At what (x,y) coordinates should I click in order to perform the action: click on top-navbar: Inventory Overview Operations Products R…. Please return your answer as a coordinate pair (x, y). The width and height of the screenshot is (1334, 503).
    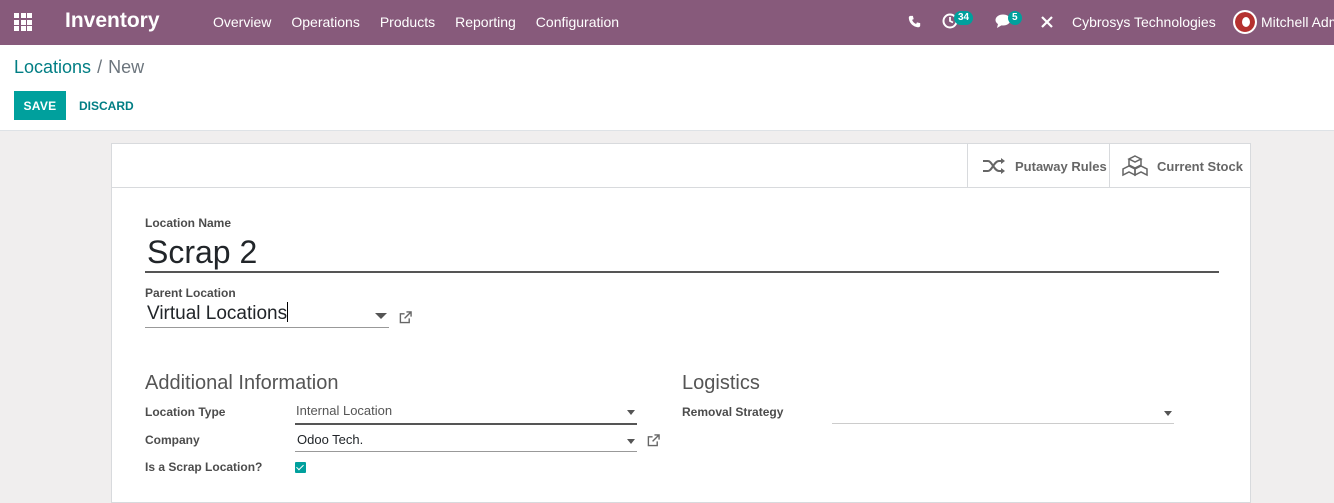
    Looking at the image, I should click on (667, 22).